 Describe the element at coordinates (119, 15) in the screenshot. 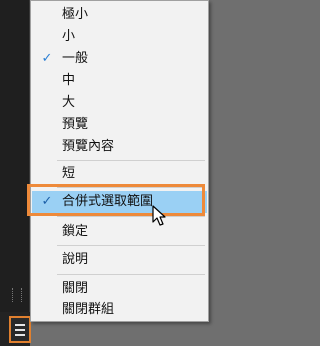

I see `menu-item-smallest: 極小` at that location.